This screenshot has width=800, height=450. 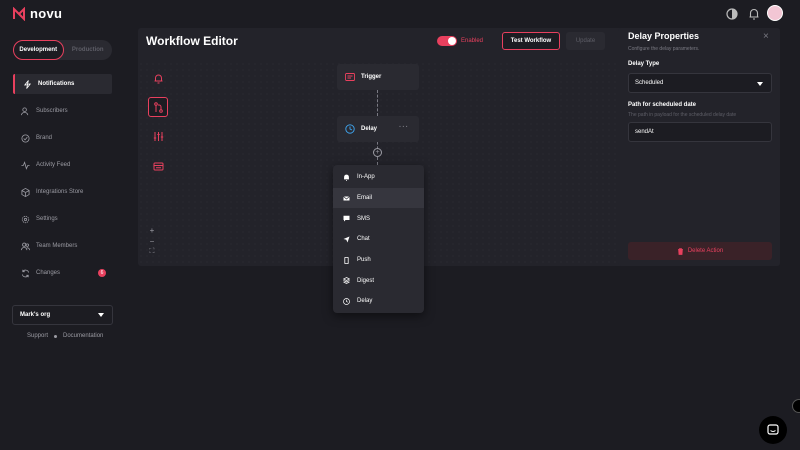 What do you see at coordinates (62, 273) in the screenshot?
I see `sidebar-item-changes: Changes 6` at bounding box center [62, 273].